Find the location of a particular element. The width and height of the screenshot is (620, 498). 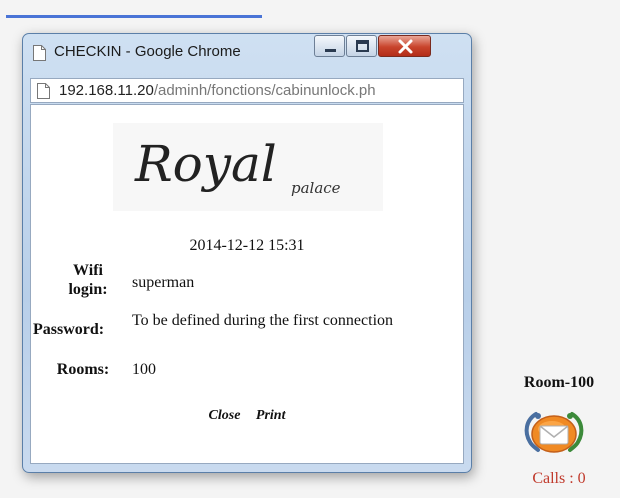

royal-palace-logo: Royal palace is located at coordinates (248, 167).